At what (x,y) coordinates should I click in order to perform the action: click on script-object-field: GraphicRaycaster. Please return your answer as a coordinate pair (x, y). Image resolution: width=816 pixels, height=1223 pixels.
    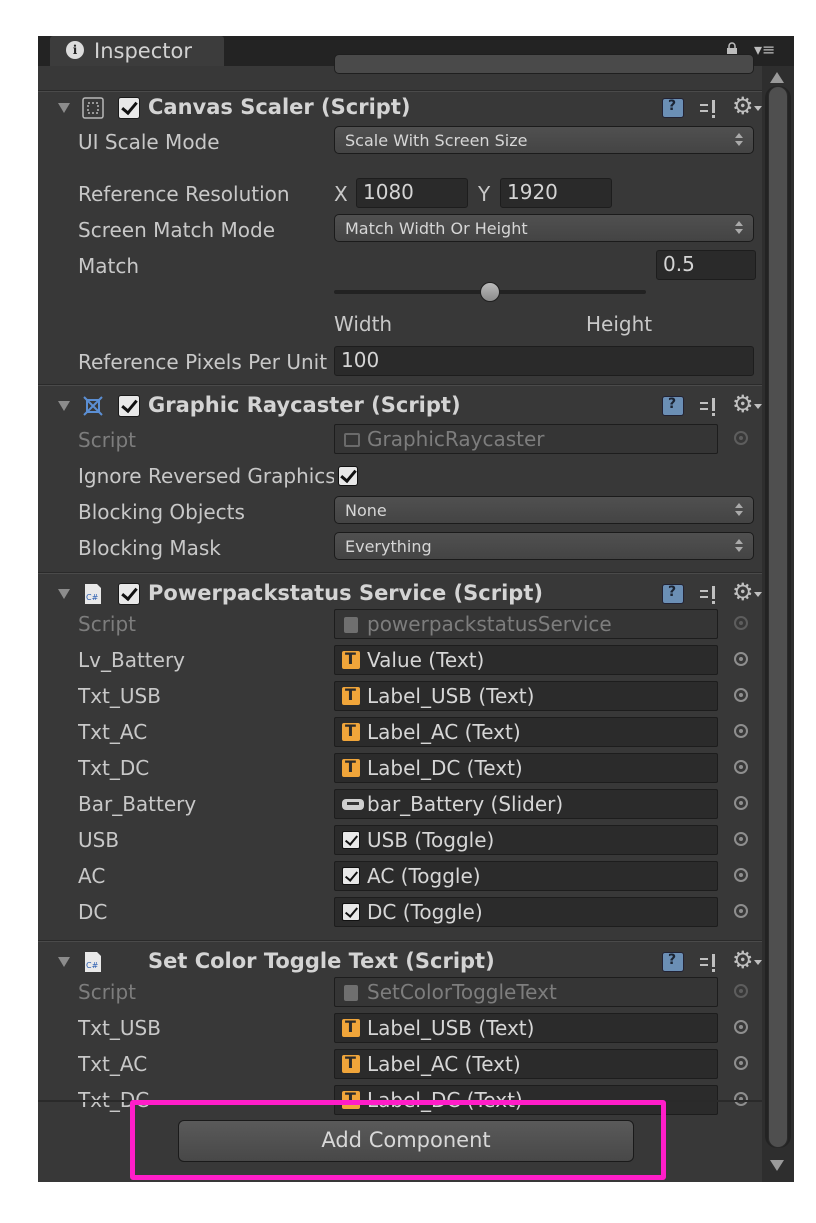
    Looking at the image, I should click on (526, 439).